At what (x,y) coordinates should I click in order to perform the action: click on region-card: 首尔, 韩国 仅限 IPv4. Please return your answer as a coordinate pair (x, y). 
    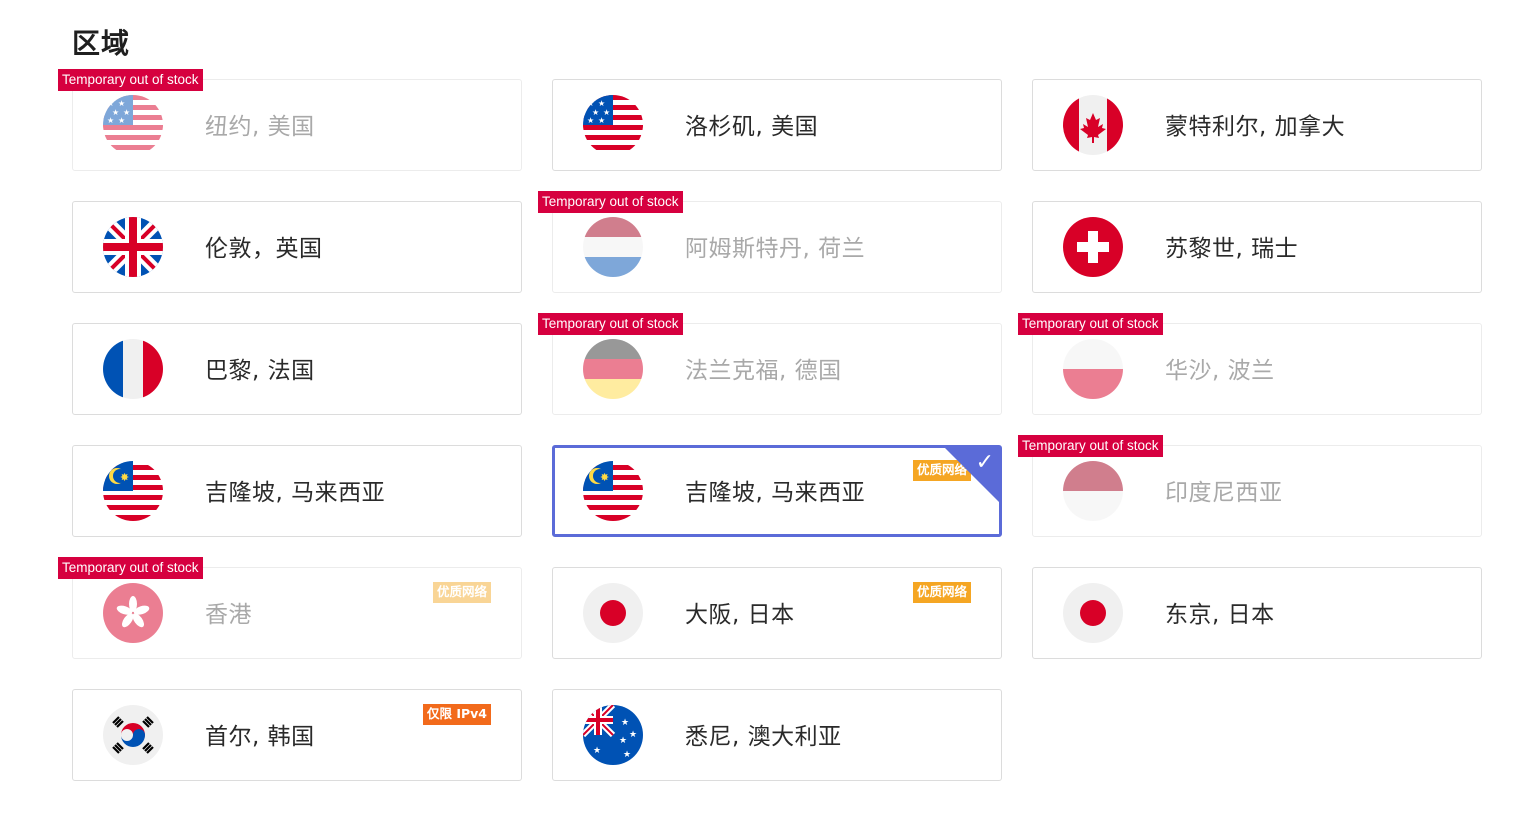
    Looking at the image, I should click on (297, 735).